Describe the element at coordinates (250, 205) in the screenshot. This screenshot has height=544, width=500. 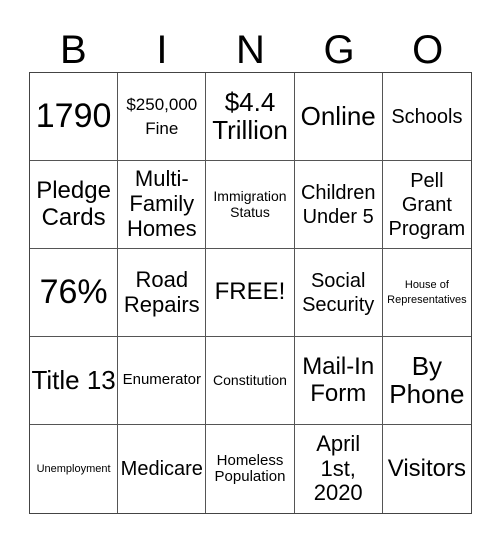
I see `bingo-cell: Immigration Status` at that location.